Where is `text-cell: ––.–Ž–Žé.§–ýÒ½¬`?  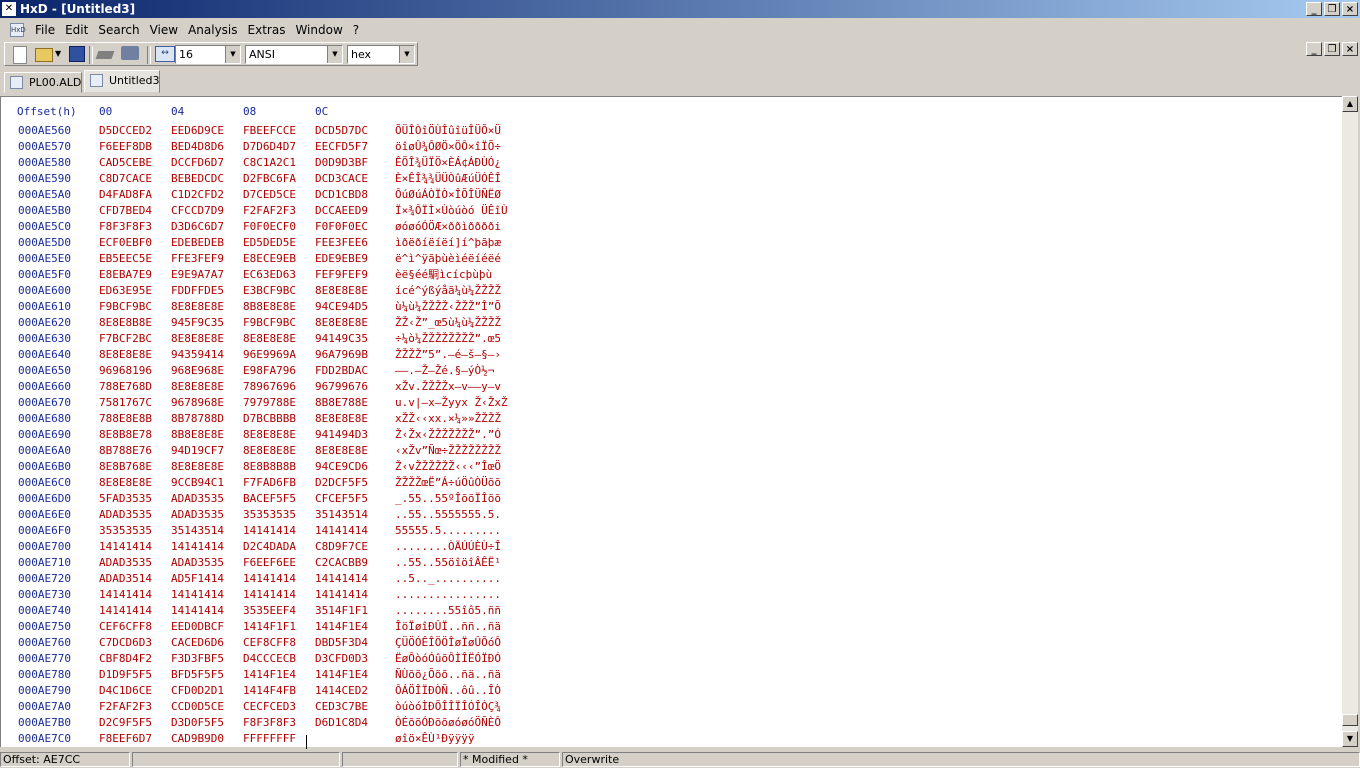
text-cell: ––.–Ž–Žé.§–ýÒ½¬ is located at coordinates (444, 371).